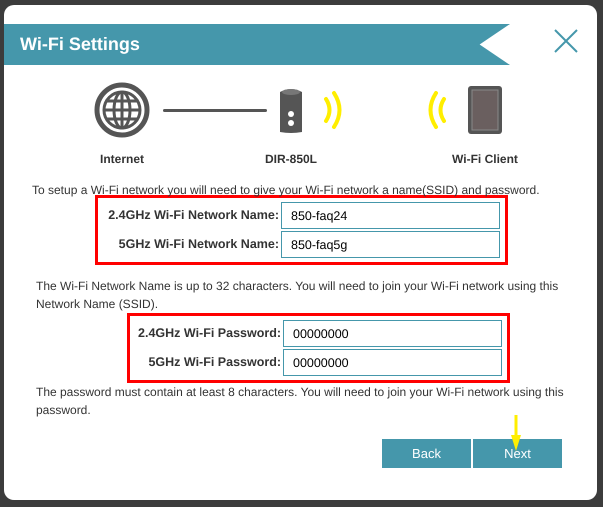  I want to click on tablet-icon, so click(485, 110).